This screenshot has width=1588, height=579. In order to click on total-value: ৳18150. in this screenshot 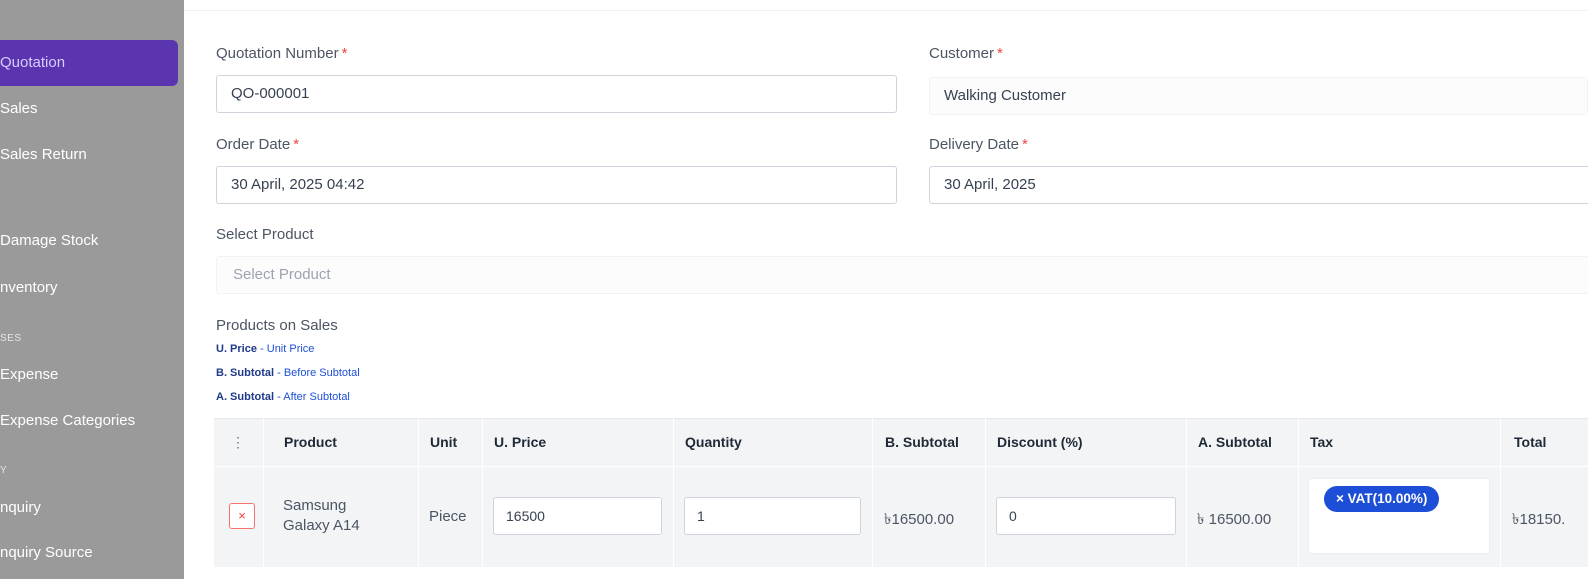, I will do `click(1539, 519)`.